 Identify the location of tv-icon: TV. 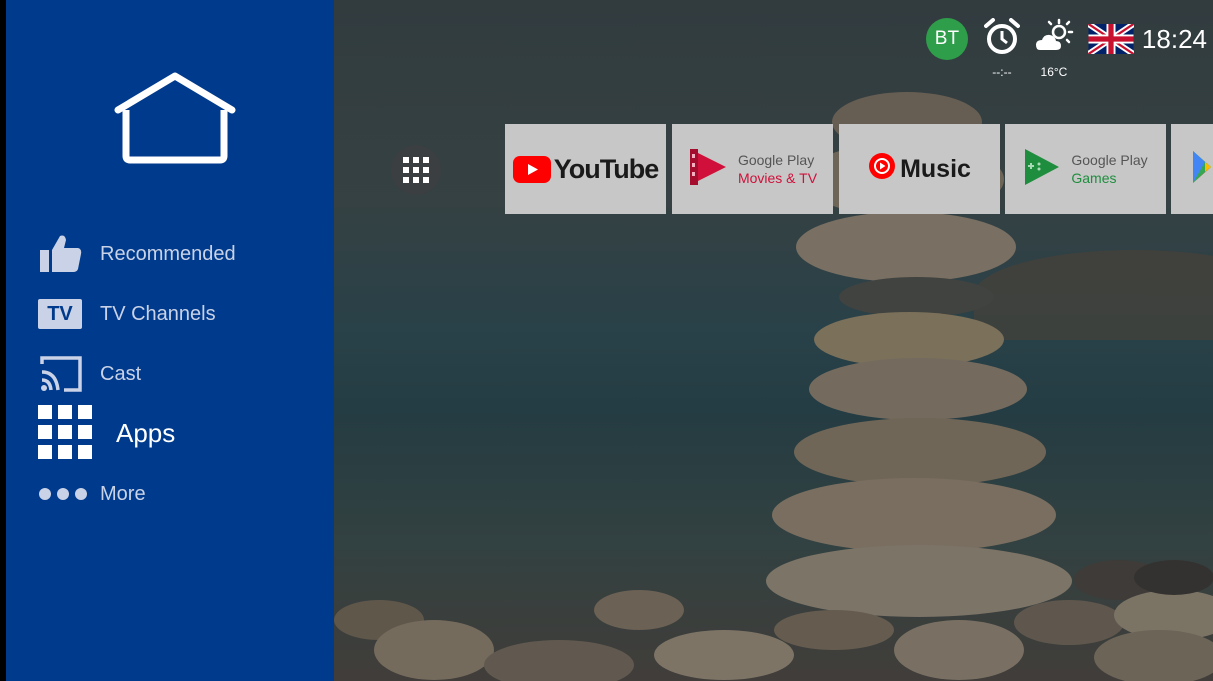
(63, 314).